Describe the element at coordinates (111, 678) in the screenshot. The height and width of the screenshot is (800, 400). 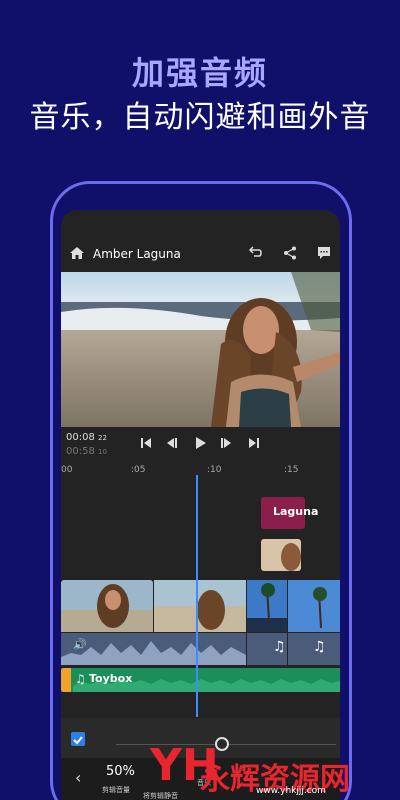
I see `music-track-label: Toybox` at that location.